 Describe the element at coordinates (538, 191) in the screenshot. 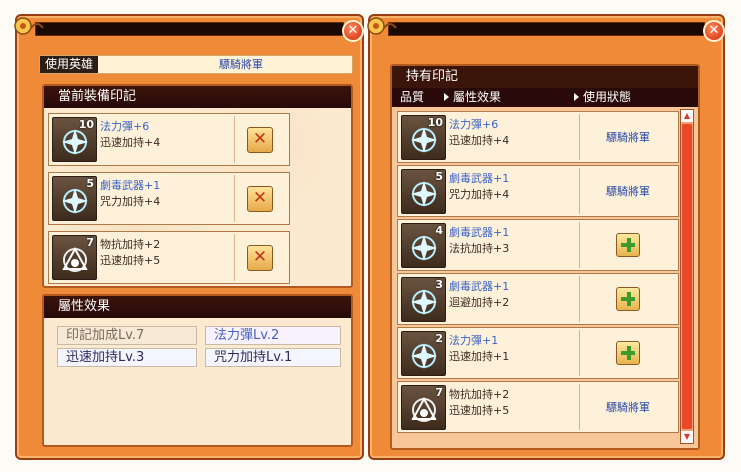

I see `inventory-row: 5 劇毒武器+1 咒力加持+4 驃騎將軍` at that location.